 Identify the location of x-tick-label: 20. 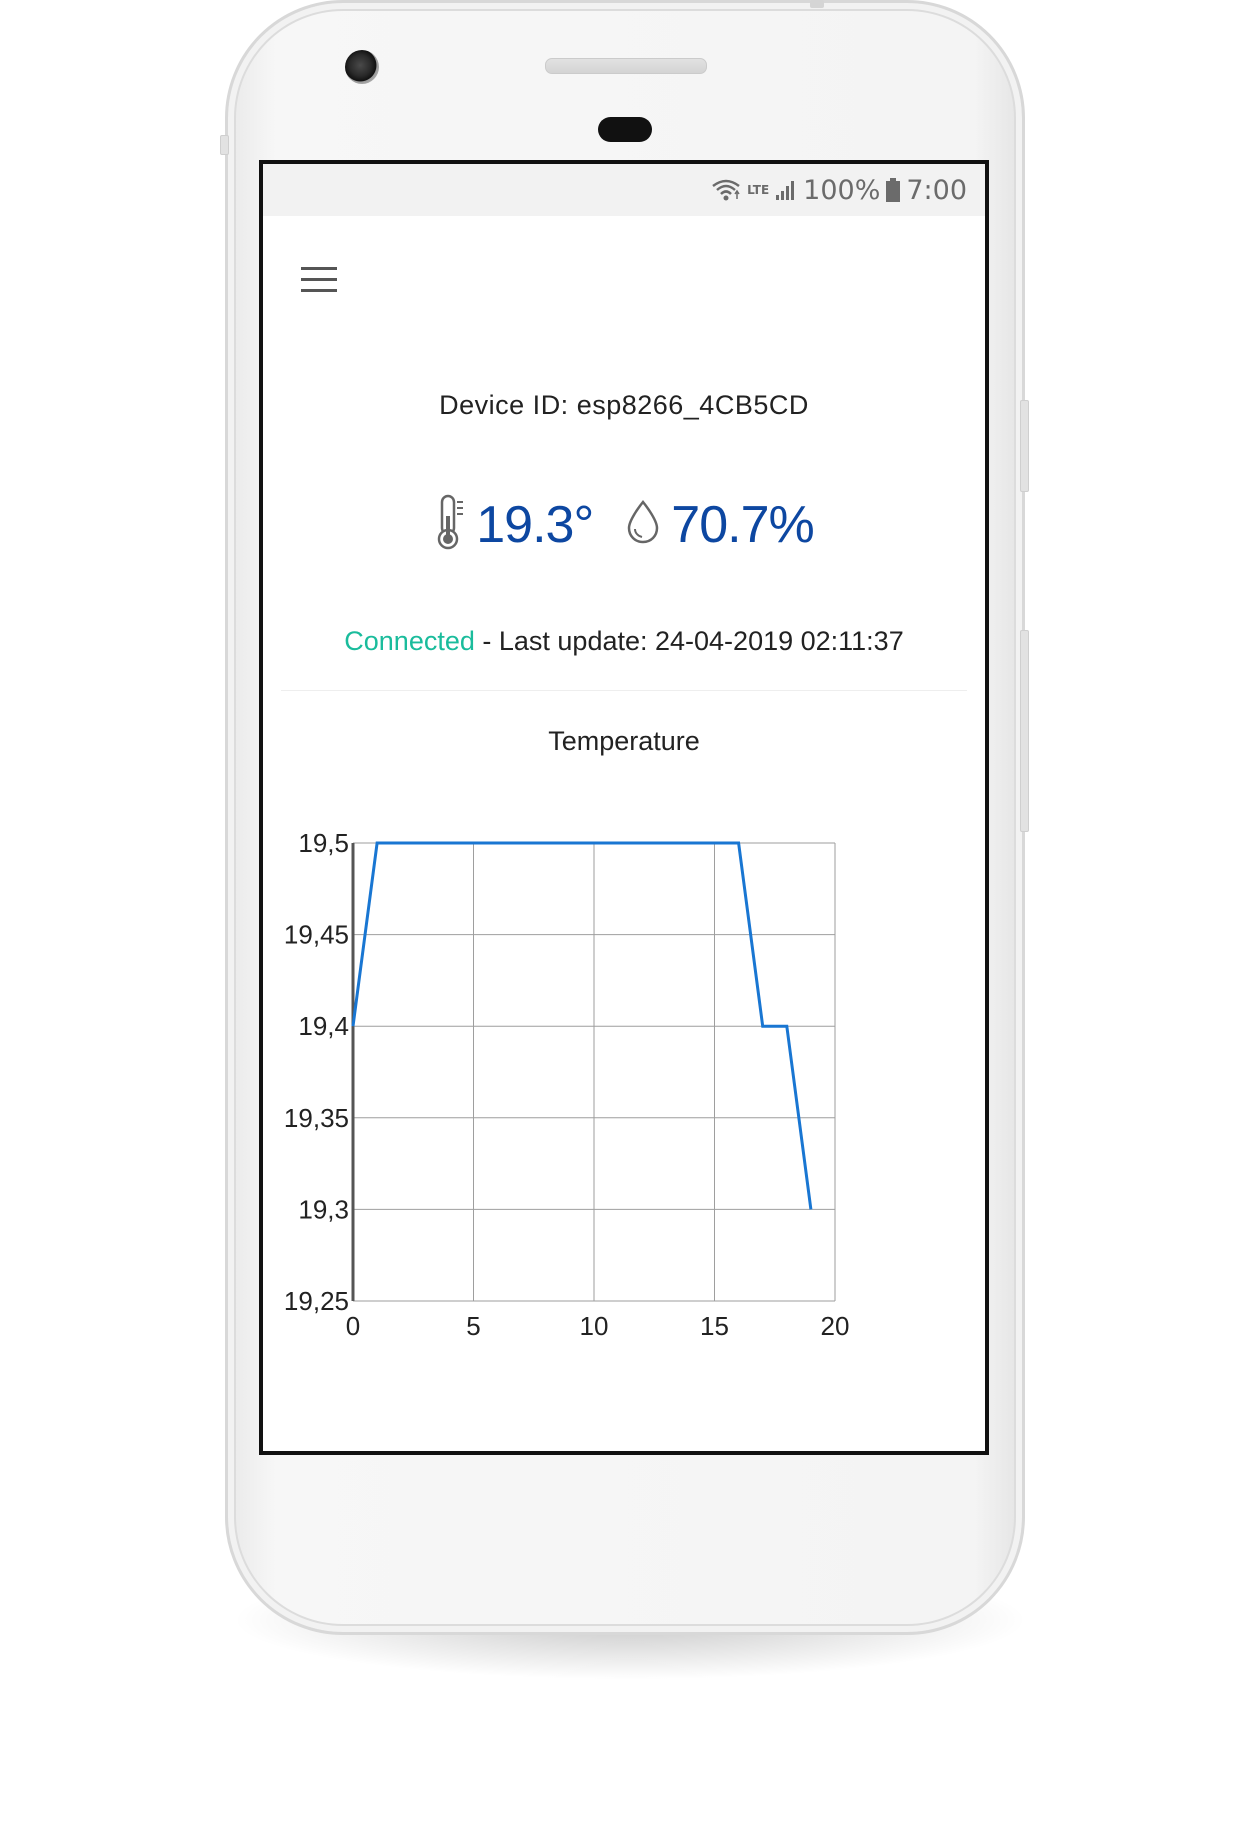
(835, 1326).